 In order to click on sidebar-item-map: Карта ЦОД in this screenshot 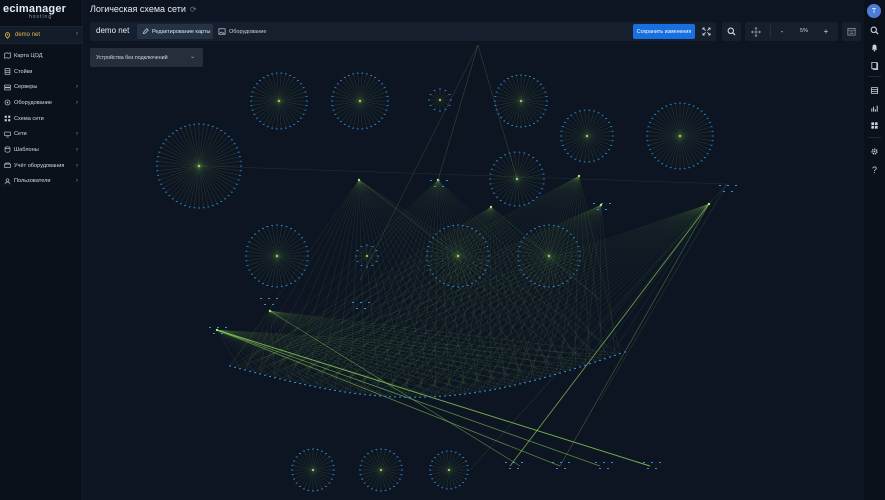, I will do `click(41, 56)`.